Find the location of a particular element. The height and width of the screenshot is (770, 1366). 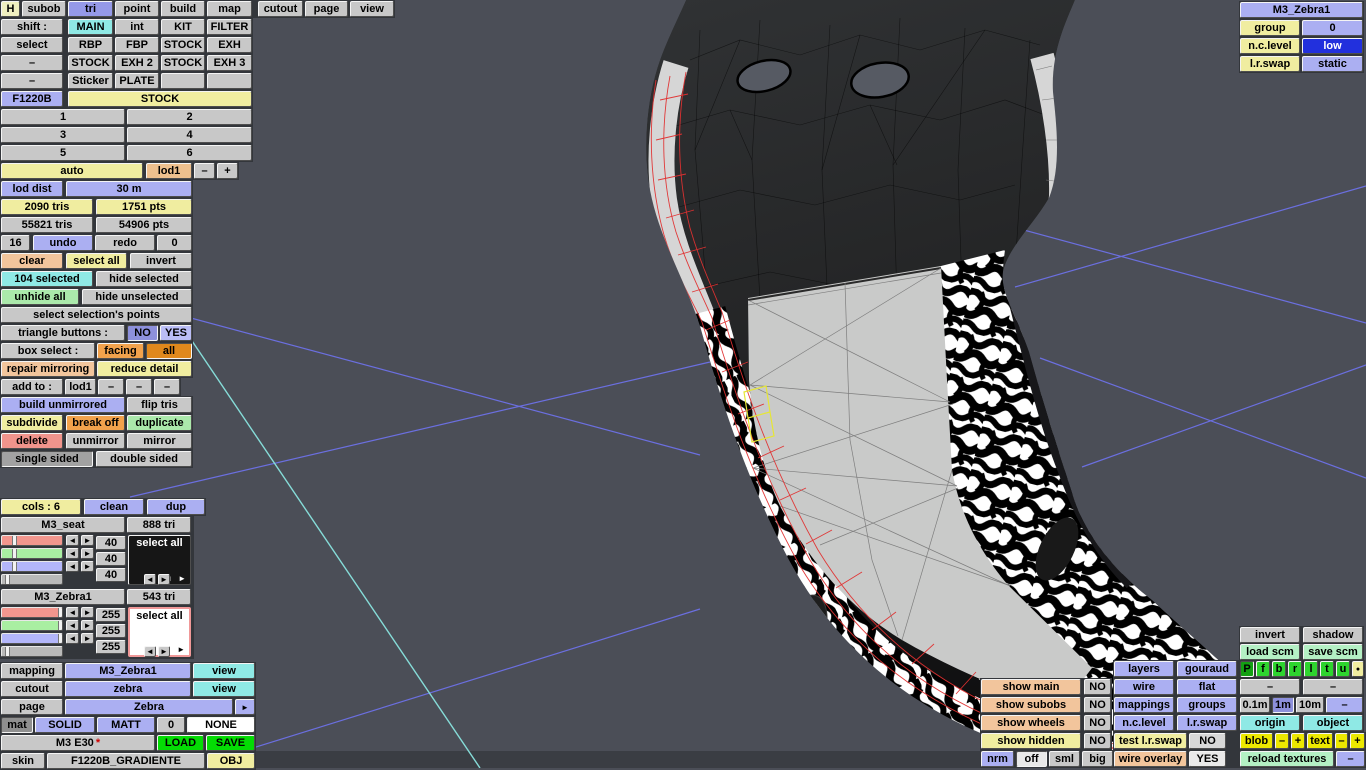

invert-button: invert is located at coordinates (161, 261).